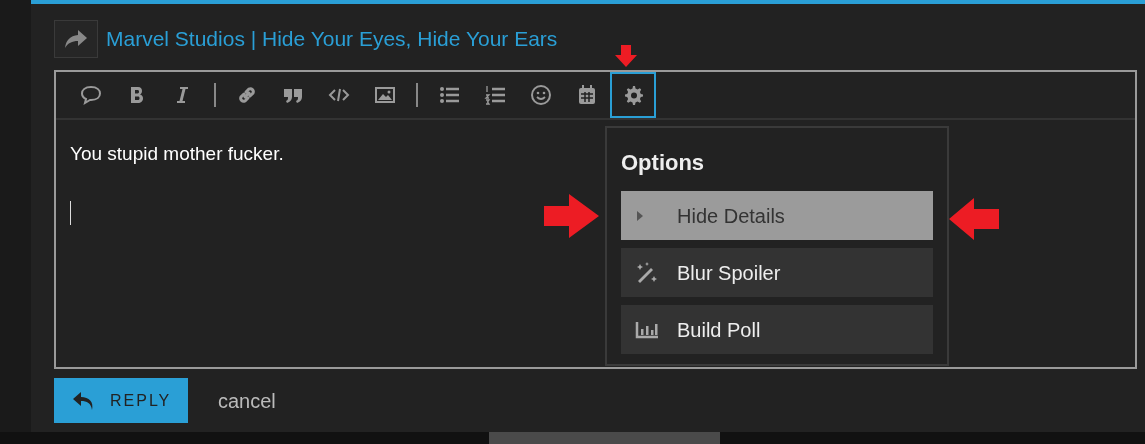 Image resolution: width=1145 pixels, height=444 pixels. Describe the element at coordinates (777, 272) in the screenshot. I see `menu-item: Blur Spoiler` at that location.